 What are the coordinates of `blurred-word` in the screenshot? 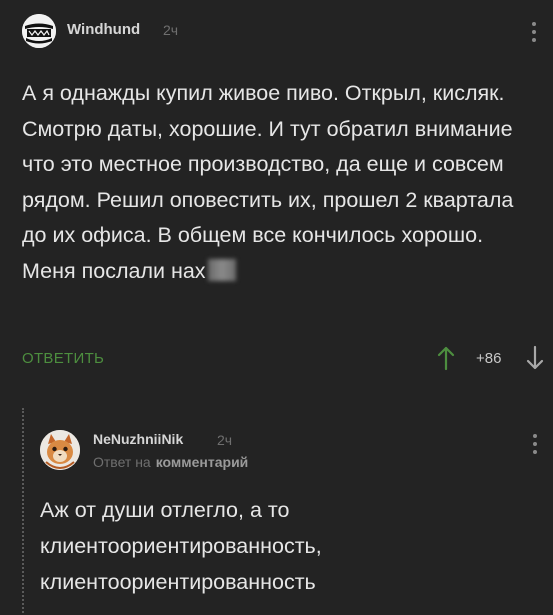 It's located at (221, 269).